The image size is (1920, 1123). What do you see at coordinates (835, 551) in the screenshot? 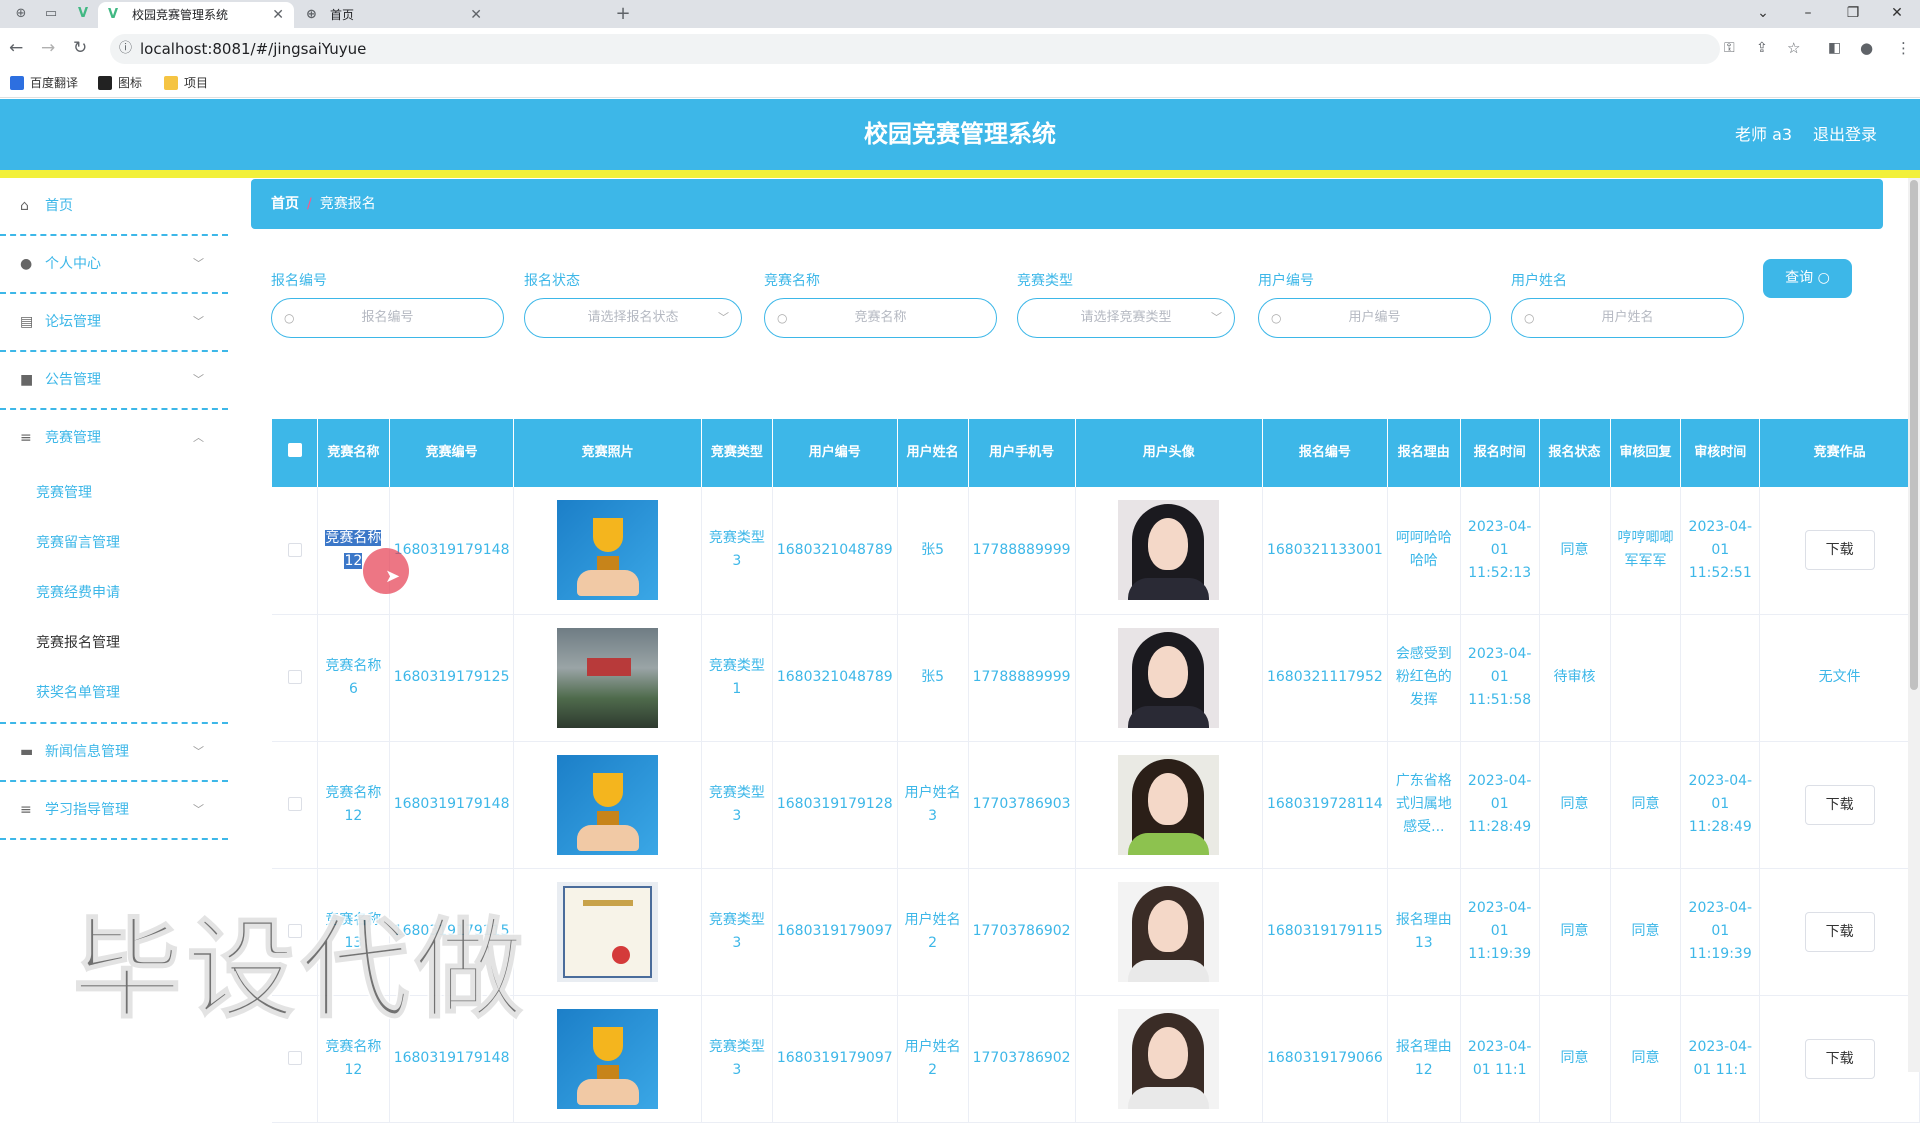
I see `cell-uid: 1680321048789` at bounding box center [835, 551].